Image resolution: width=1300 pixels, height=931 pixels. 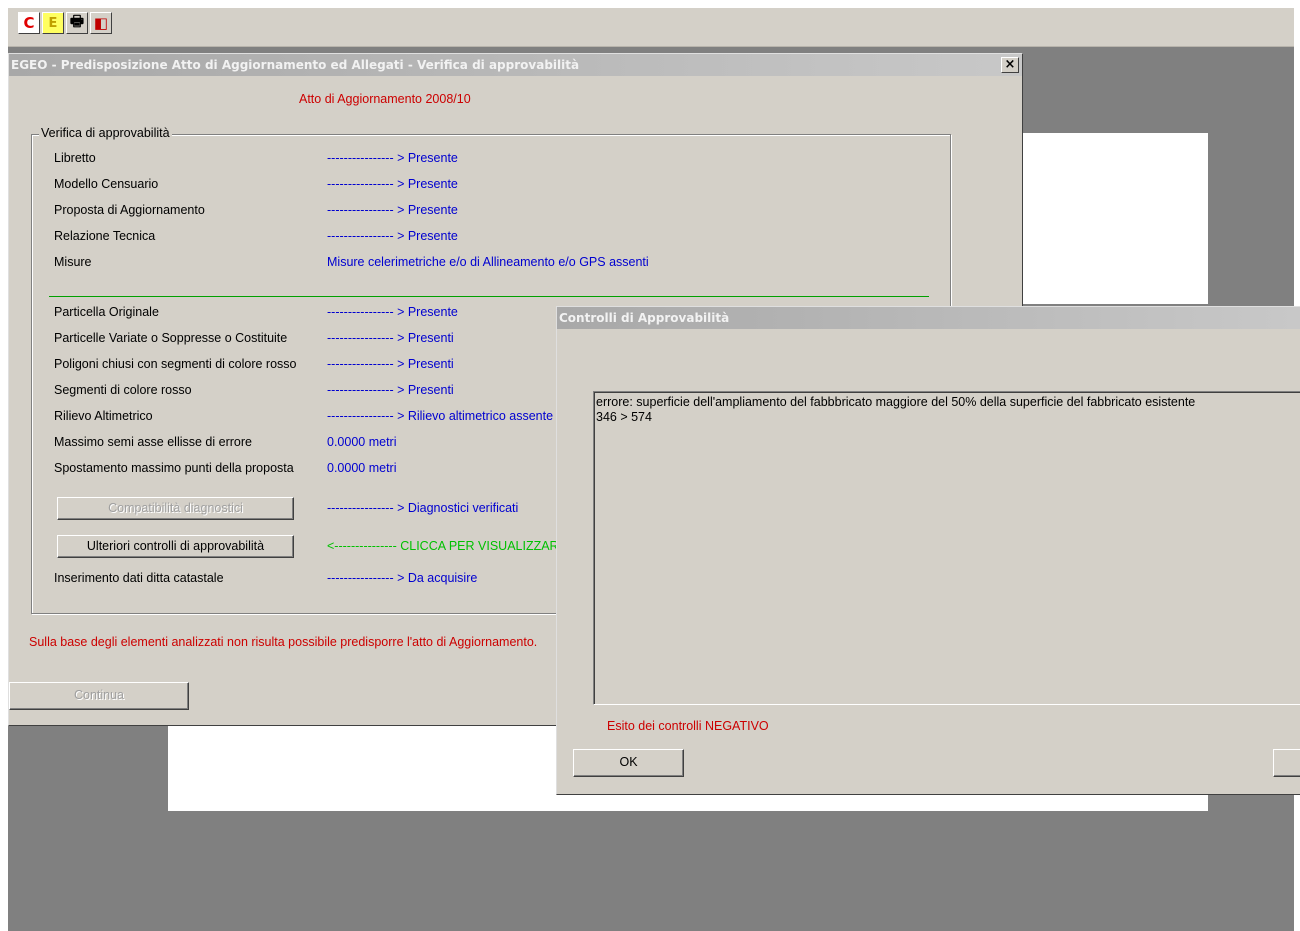 What do you see at coordinates (139, 578) in the screenshot?
I see `ditta-label: Inserimento dati ditta catastale` at bounding box center [139, 578].